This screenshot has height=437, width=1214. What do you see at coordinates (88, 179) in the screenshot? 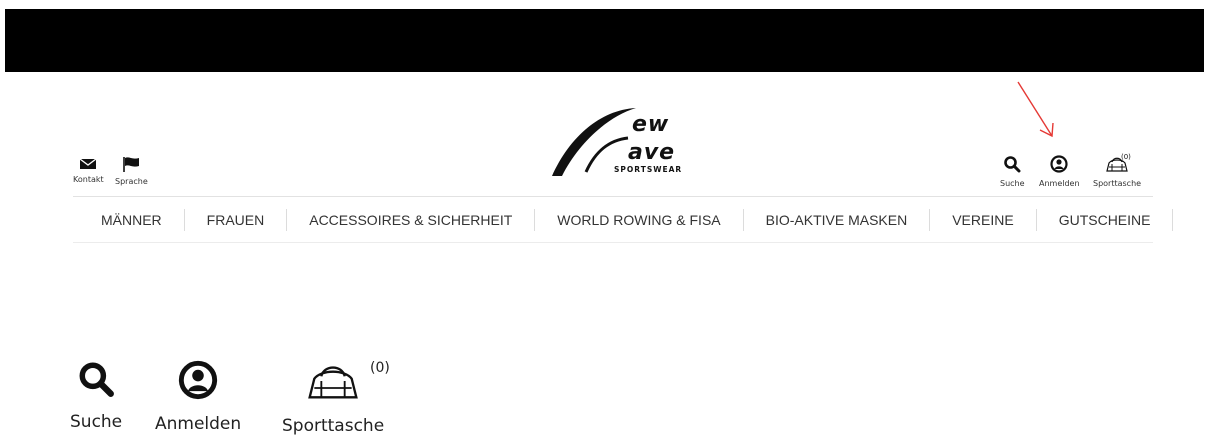
I see `kontakt-label: Kontakt` at bounding box center [88, 179].